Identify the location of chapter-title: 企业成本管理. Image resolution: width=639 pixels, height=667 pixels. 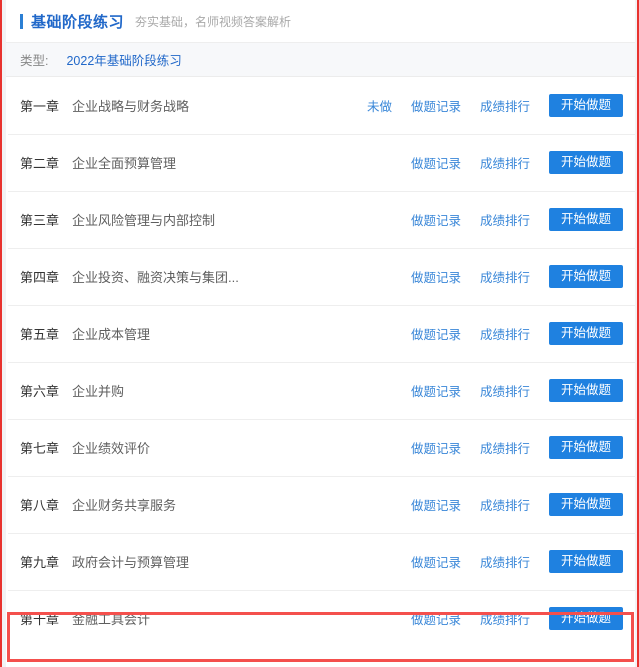
(111, 334).